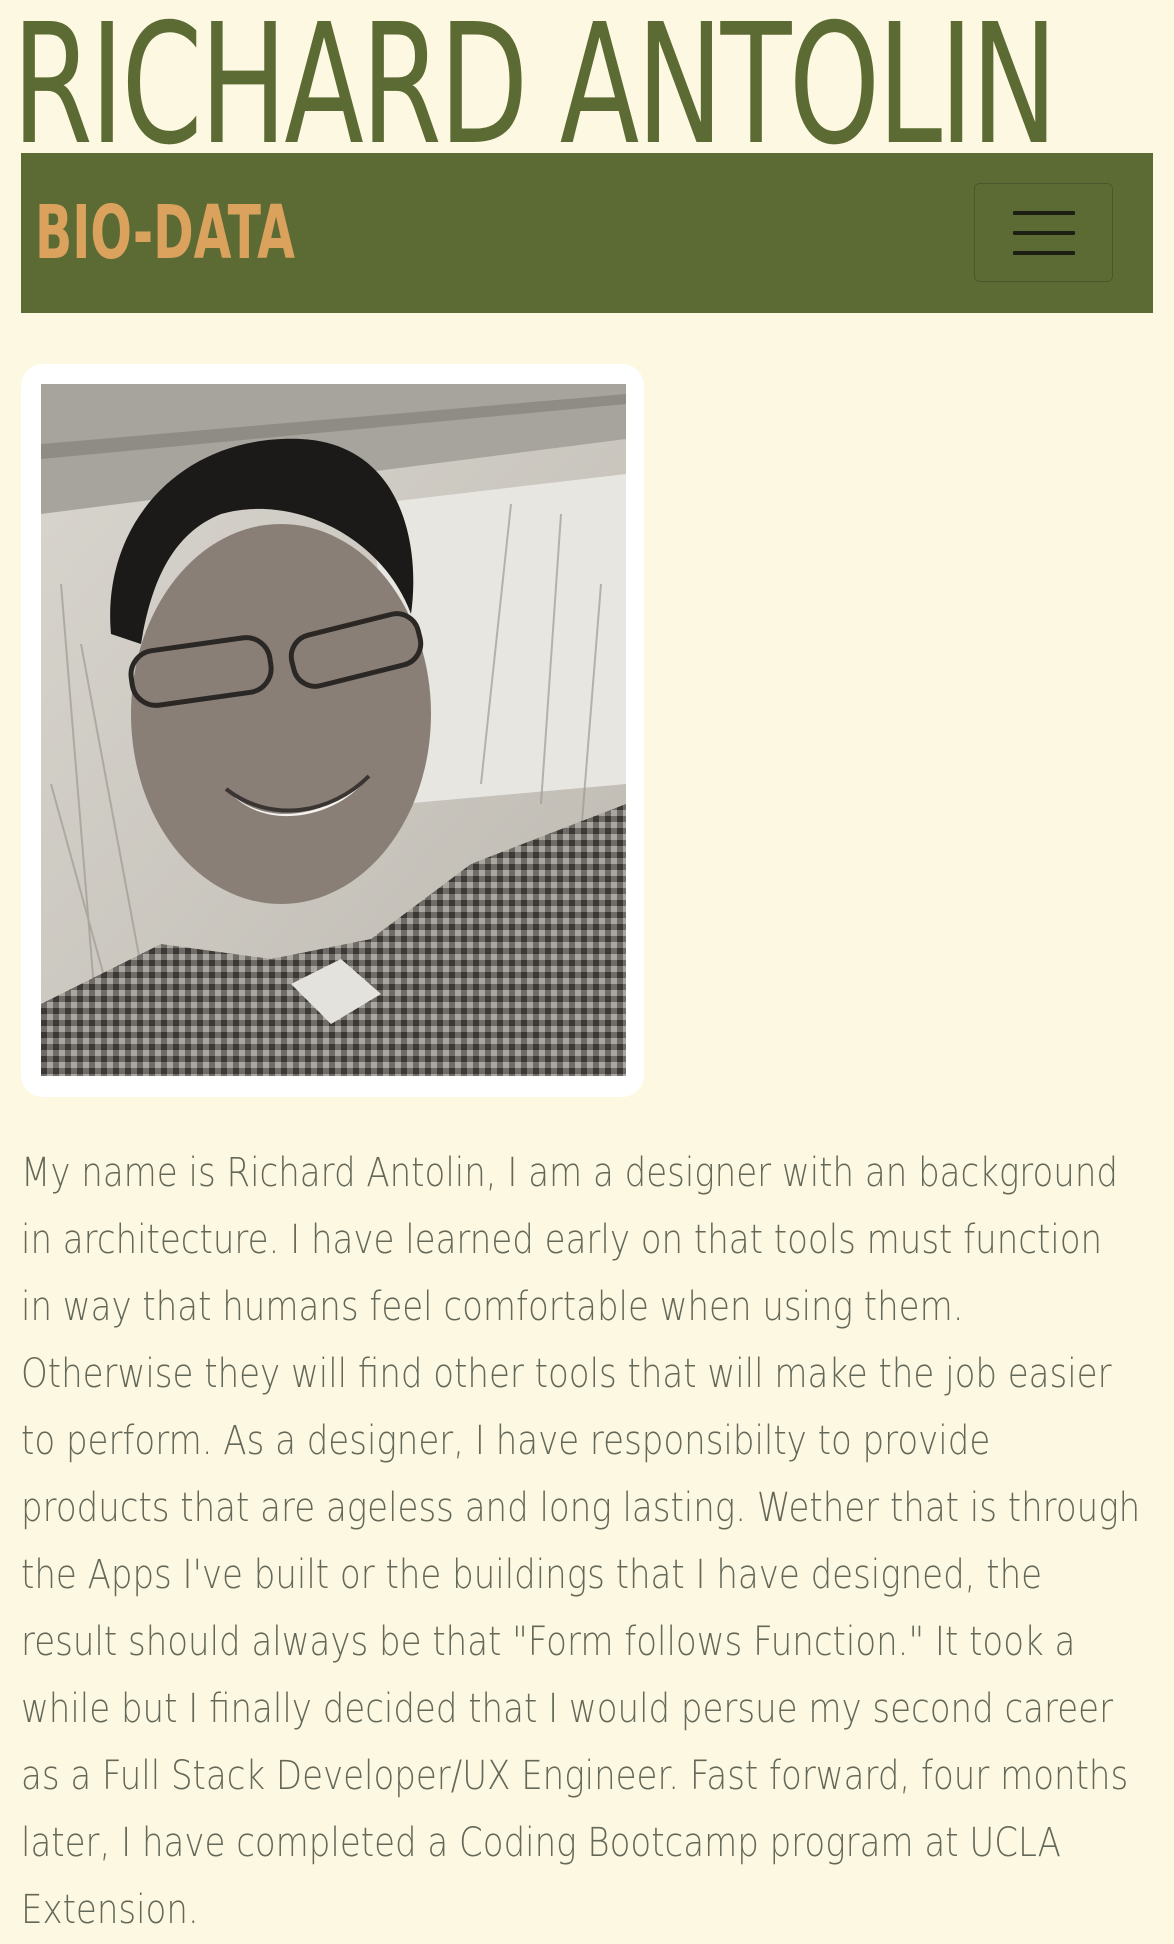 Image resolution: width=1174 pixels, height=1944 pixels. Describe the element at coordinates (587, 233) in the screenshot. I see `navbar: BIO-DATA` at that location.